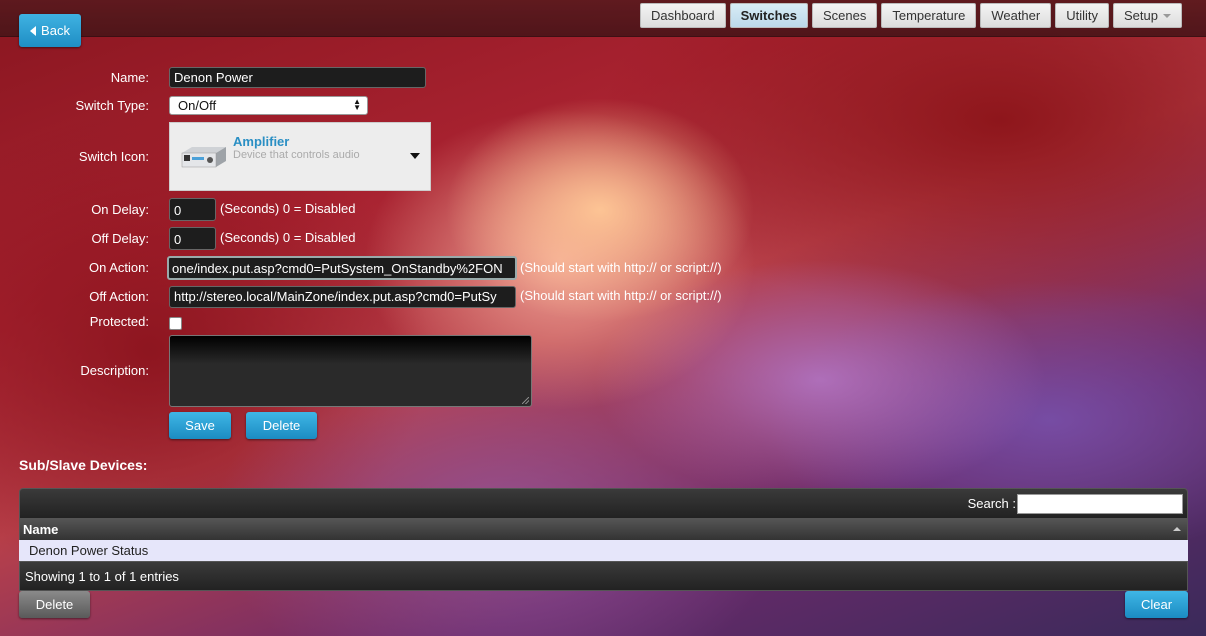  What do you see at coordinates (33, 31) in the screenshot?
I see `arrow-left-icon` at bounding box center [33, 31].